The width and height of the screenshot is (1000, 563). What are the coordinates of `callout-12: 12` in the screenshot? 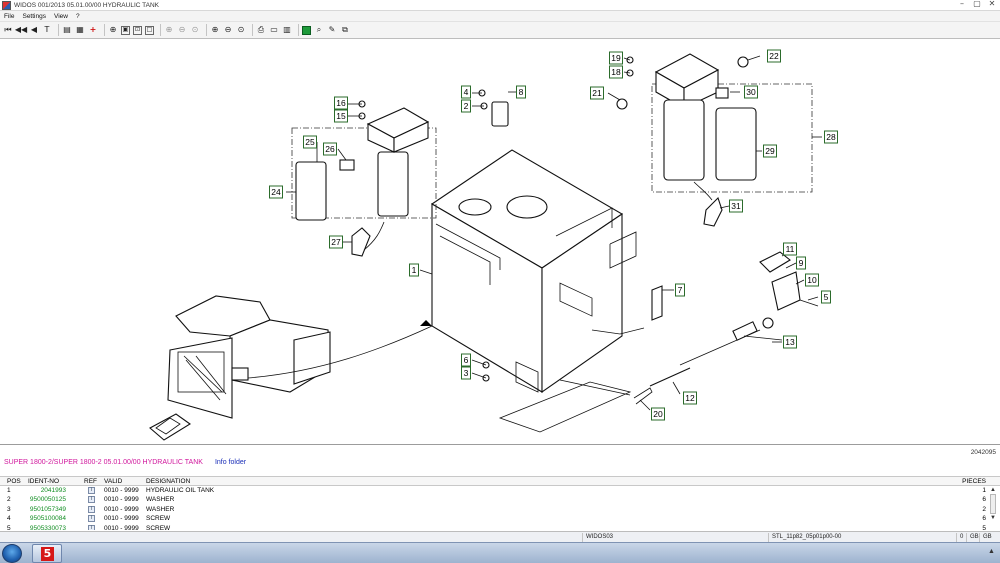 It's located at (690, 398).